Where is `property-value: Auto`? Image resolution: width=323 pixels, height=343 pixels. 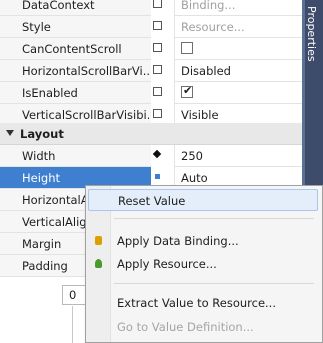
property-value: Auto is located at coordinates (194, 178).